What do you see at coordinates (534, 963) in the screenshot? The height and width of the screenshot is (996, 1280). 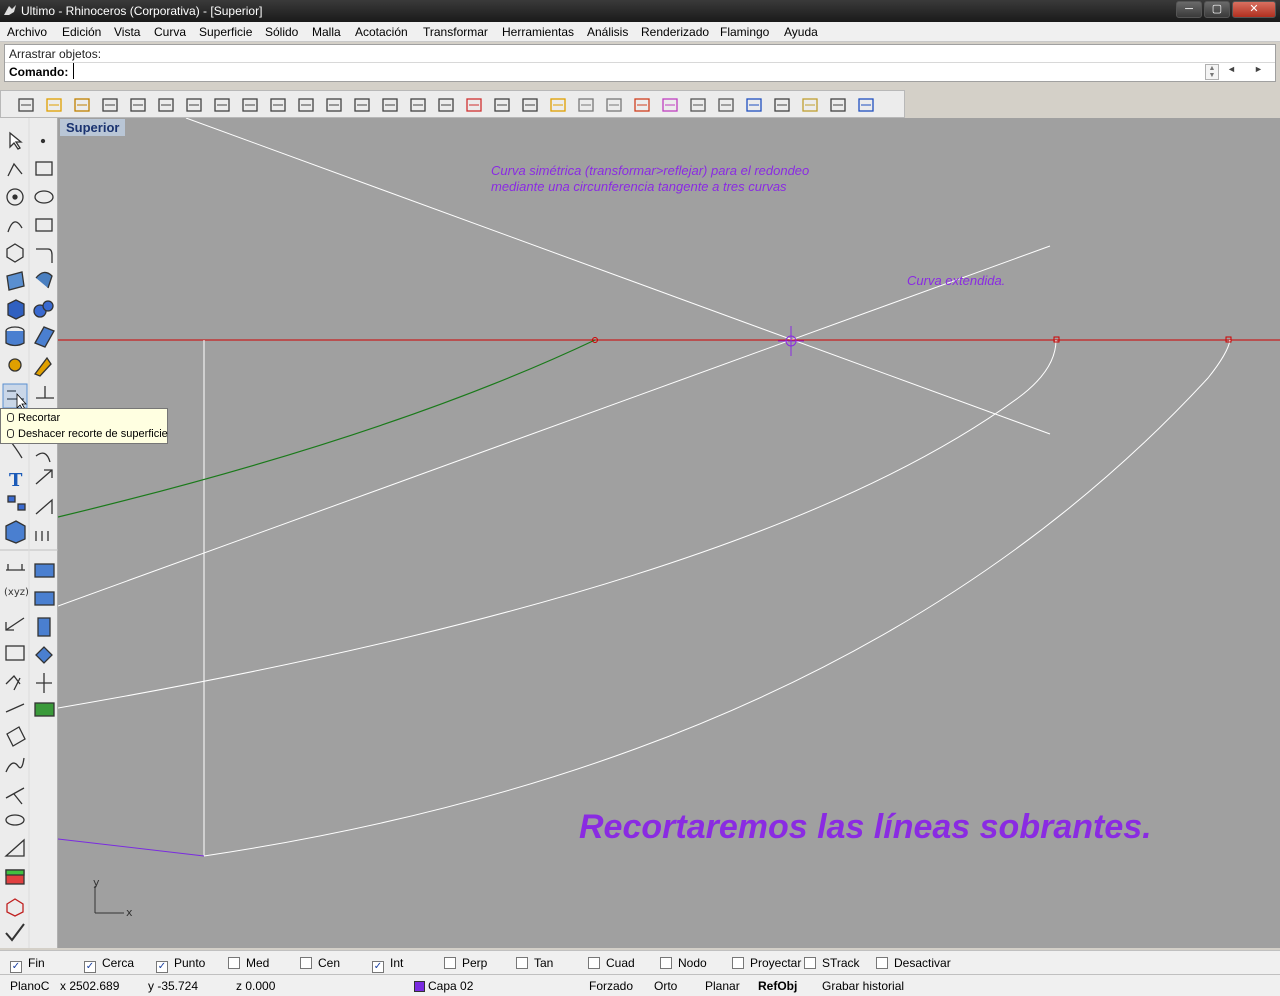 I see `osnap-tan: Tan` at bounding box center [534, 963].